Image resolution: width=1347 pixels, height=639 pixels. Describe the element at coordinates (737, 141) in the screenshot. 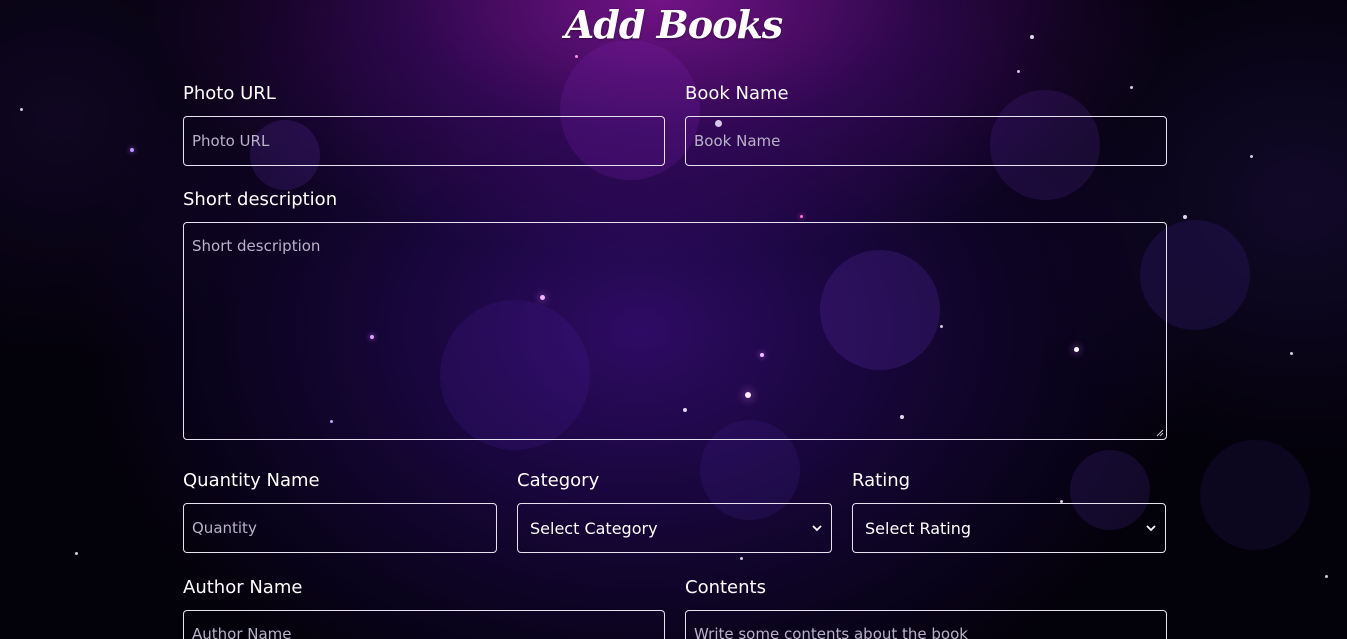

I see `book-name-placeholder: Book Name` at that location.